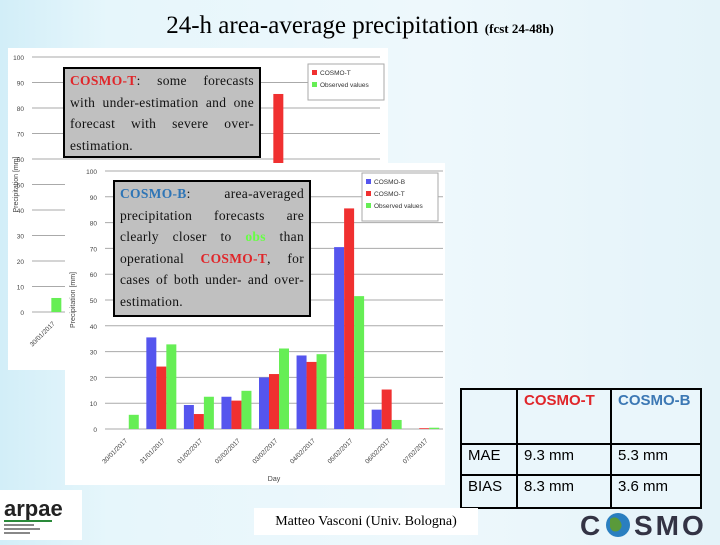 This screenshot has height=545, width=720. I want to click on x-tick-label: 07/02/2017, so click(416, 451).